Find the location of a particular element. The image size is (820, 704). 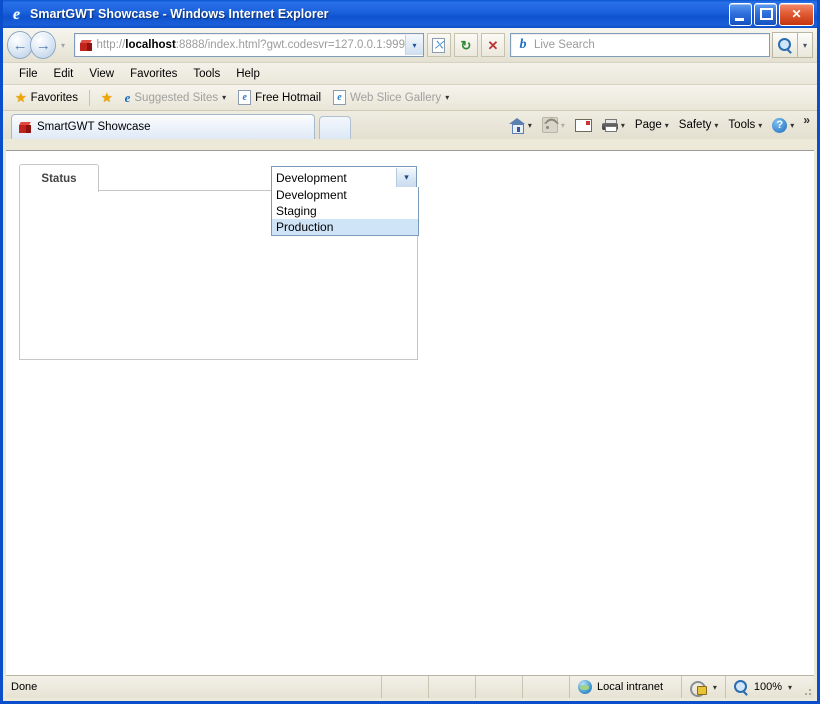

environment-select-options: Development Staging Production is located at coordinates (345, 211).